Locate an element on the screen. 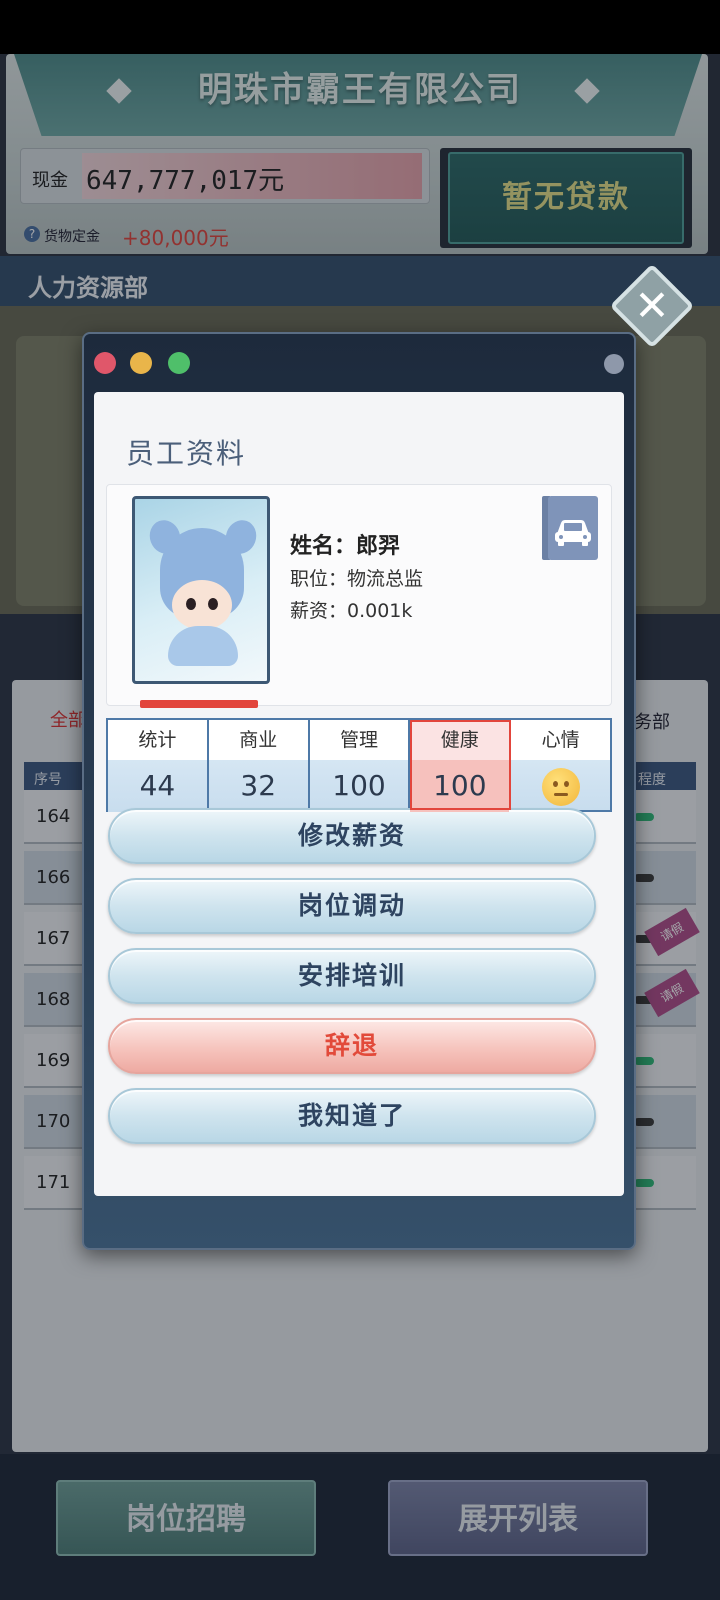 The height and width of the screenshot is (1600, 720). stat-health: 健康 100 is located at coordinates (461, 766).